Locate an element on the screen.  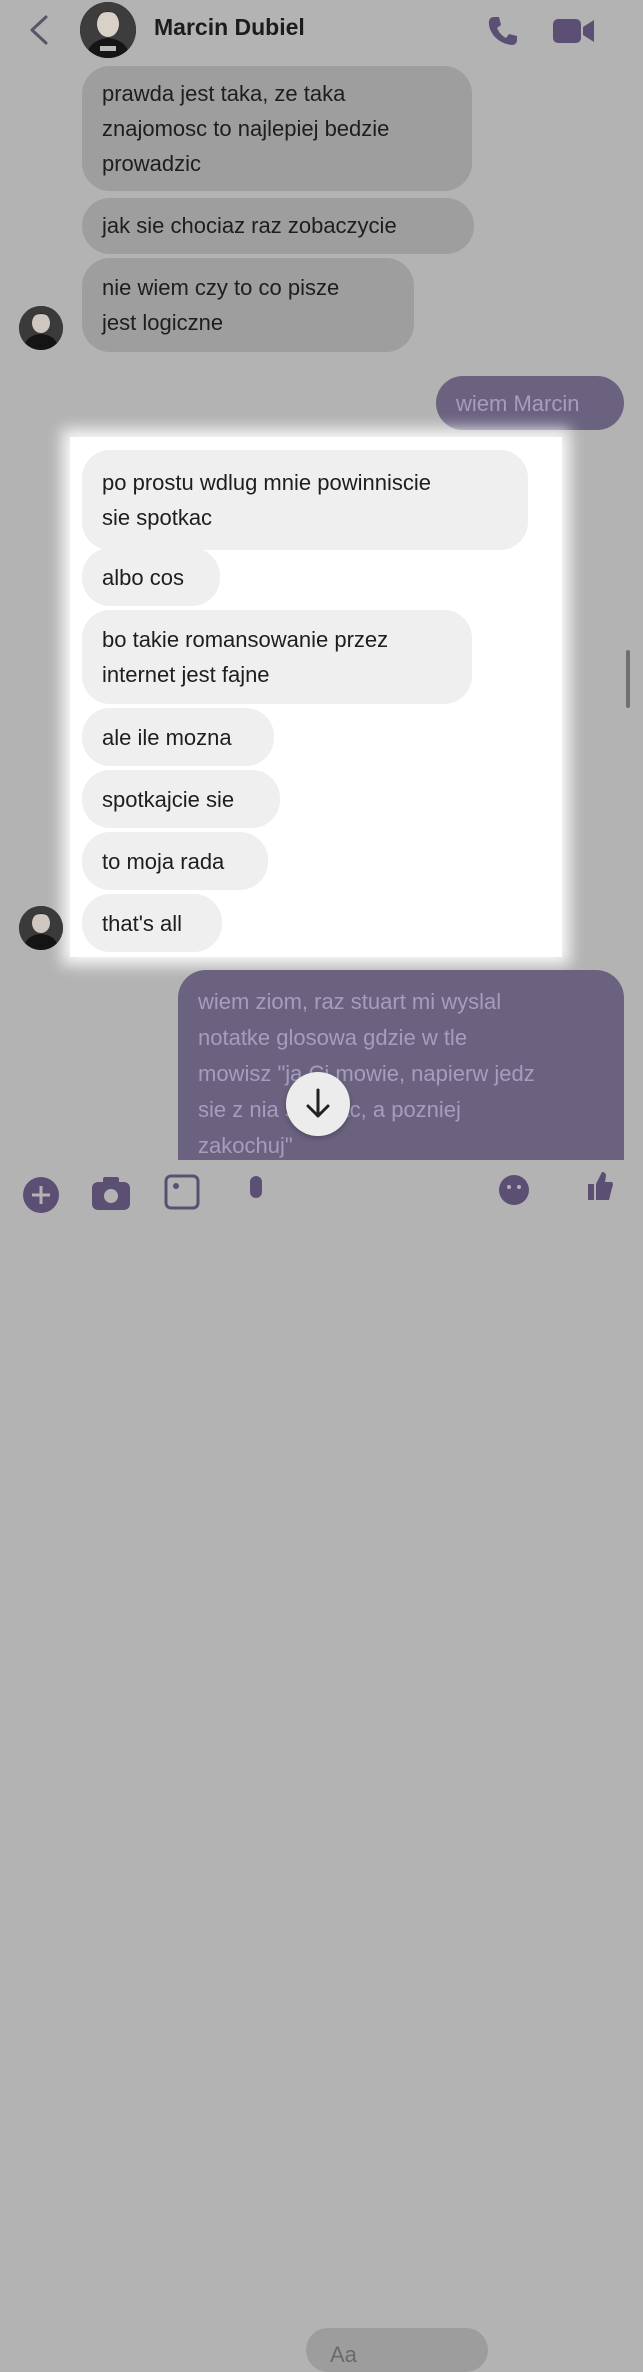
message-line: sie z nia spotkac, a pozniej is located at coordinates (329, 1109).